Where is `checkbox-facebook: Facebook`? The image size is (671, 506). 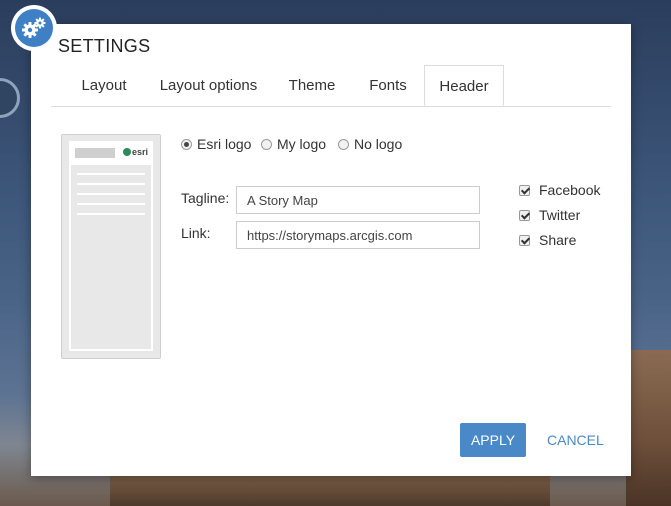
checkbox-facebook: Facebook is located at coordinates (559, 190).